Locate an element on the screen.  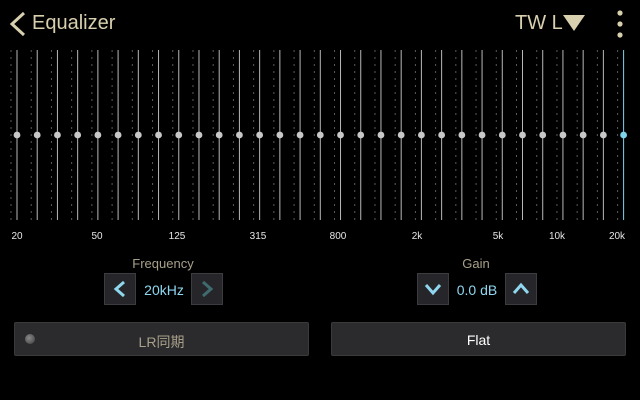
lr-sync-toggle: LR同期 is located at coordinates (161, 339).